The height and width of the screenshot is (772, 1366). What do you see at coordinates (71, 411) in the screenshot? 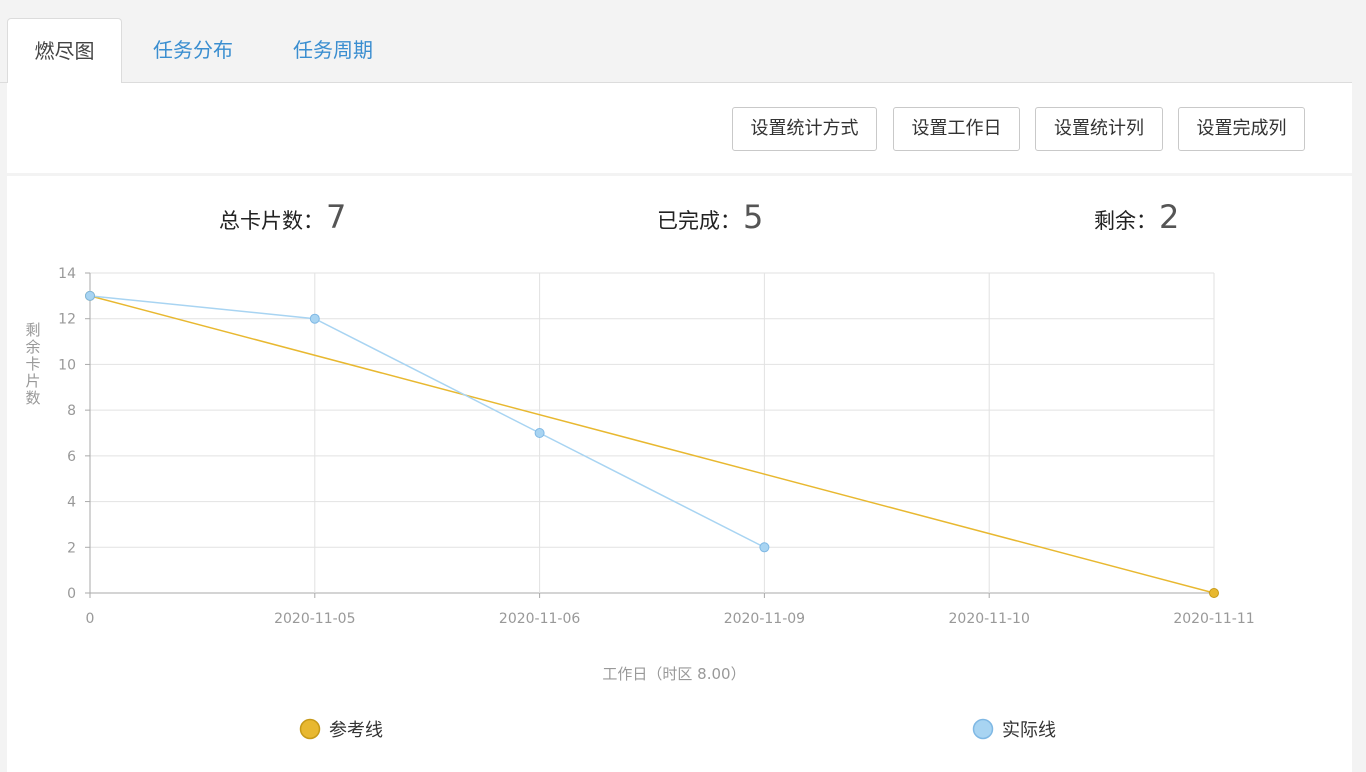
I see `y-tick-label: 8` at bounding box center [71, 411].